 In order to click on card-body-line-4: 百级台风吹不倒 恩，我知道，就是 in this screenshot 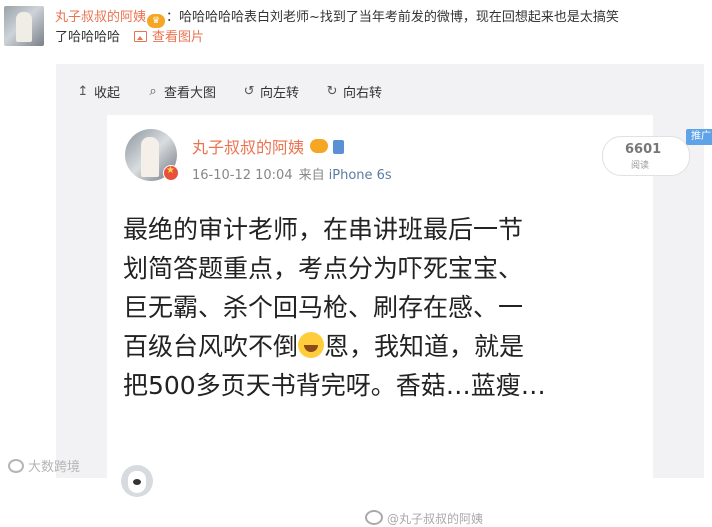, I will do `click(383, 346)`.